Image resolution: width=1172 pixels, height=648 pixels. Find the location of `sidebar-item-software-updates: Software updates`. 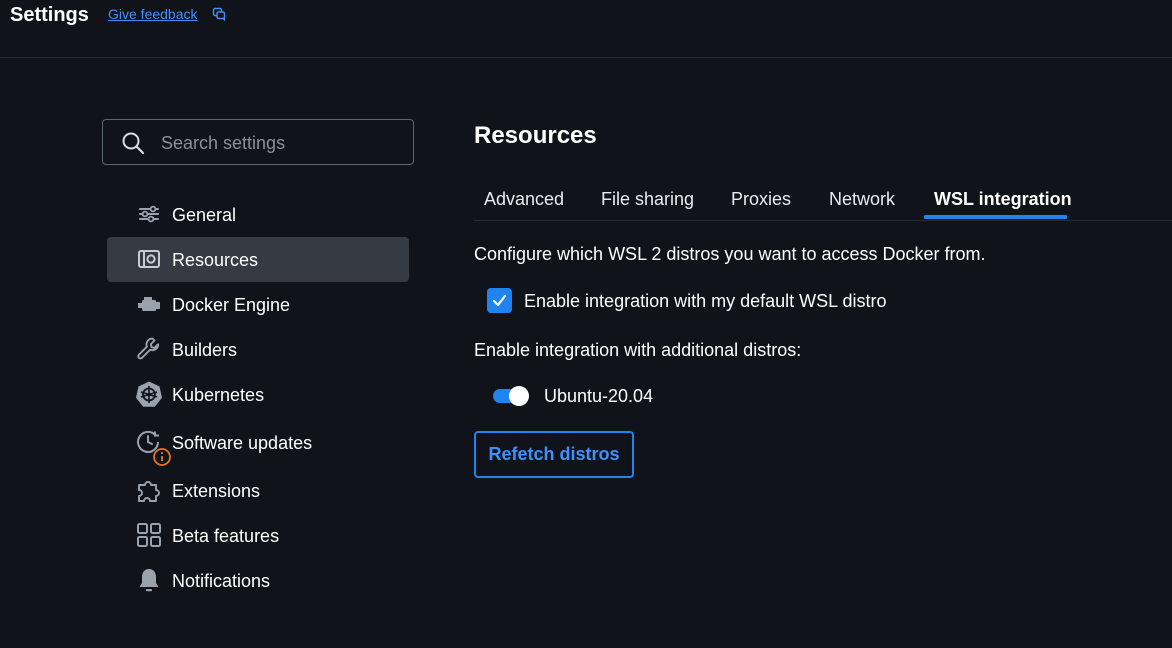

sidebar-item-software-updates: Software updates is located at coordinates (258, 443).